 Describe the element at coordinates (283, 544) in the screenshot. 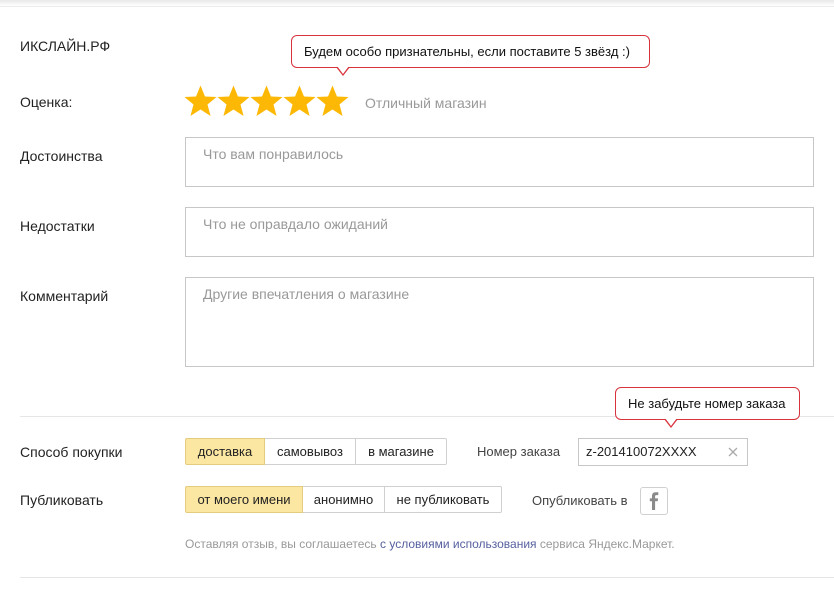

I see `terms-prefix: Оставляя отзыв, вы соглашаетесь` at that location.